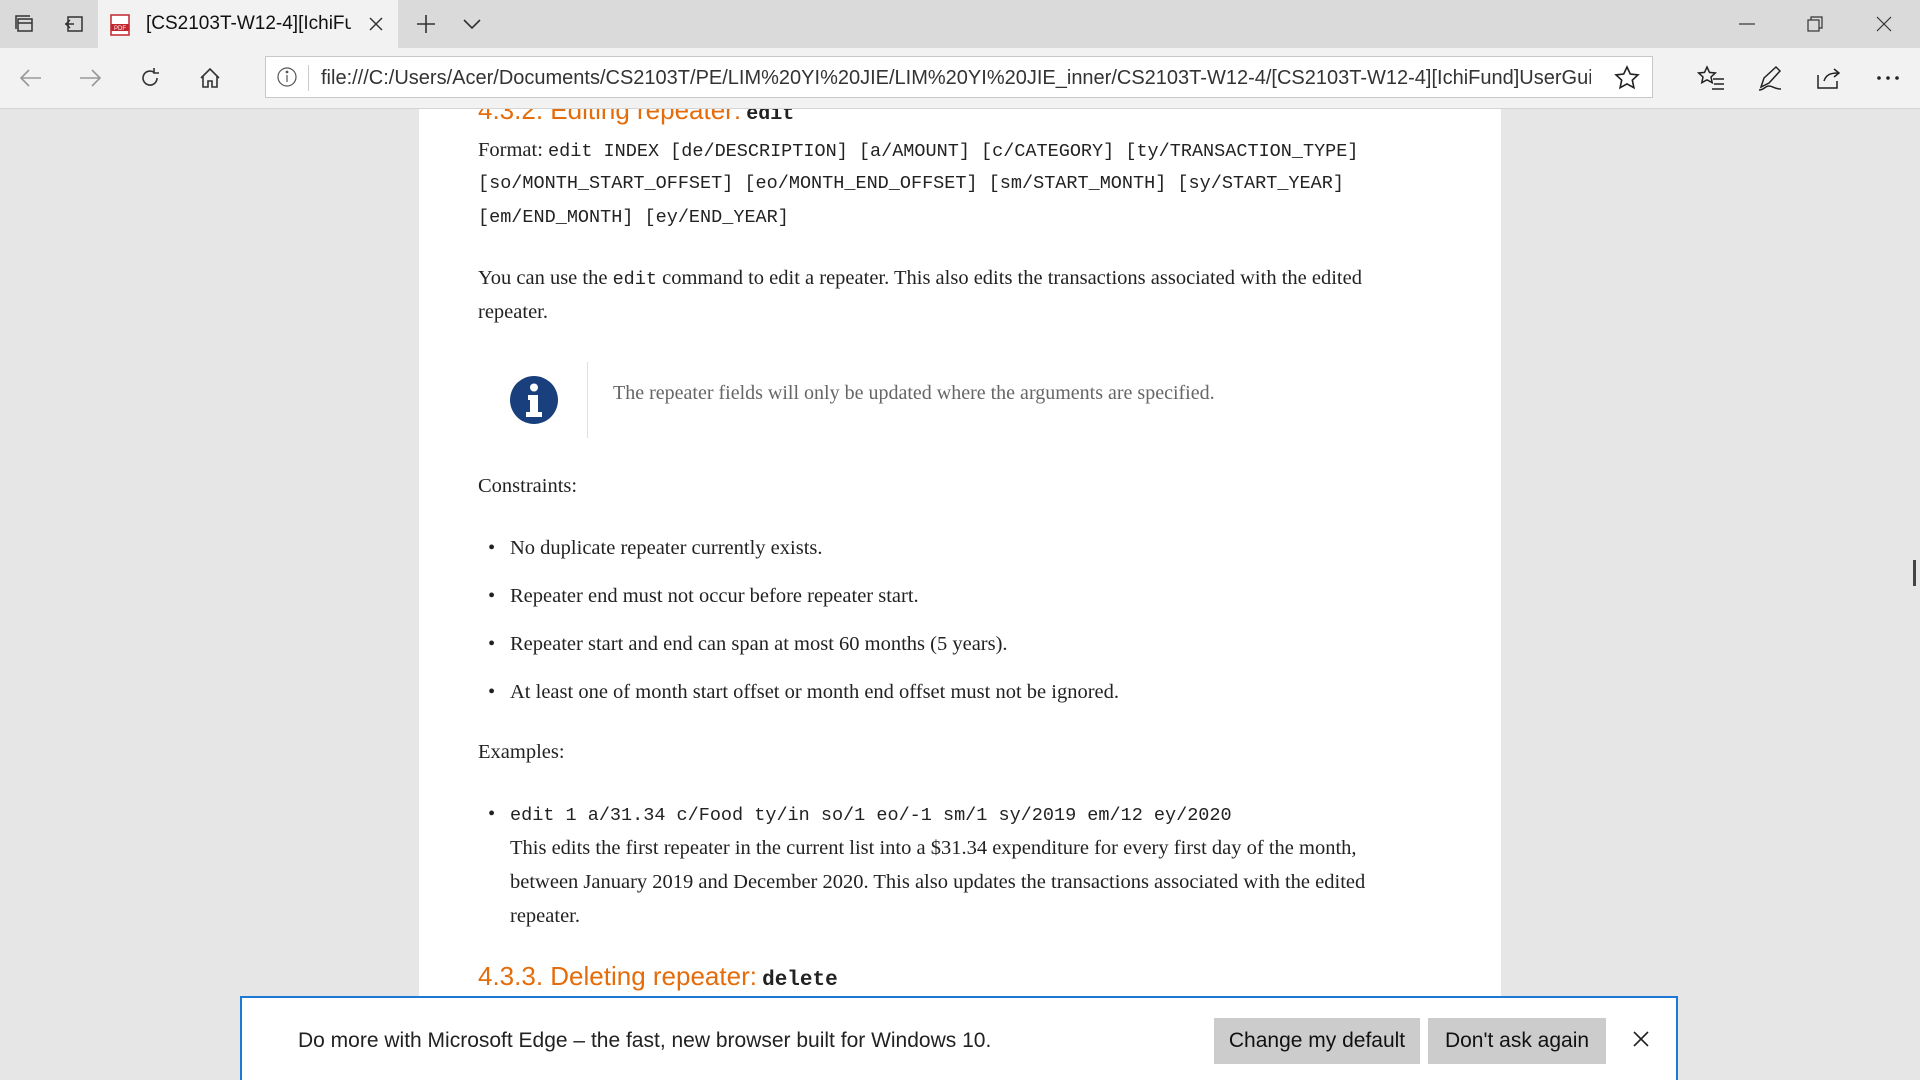  What do you see at coordinates (634, 279) in the screenshot?
I see `inline-code-edit: edit` at bounding box center [634, 279].